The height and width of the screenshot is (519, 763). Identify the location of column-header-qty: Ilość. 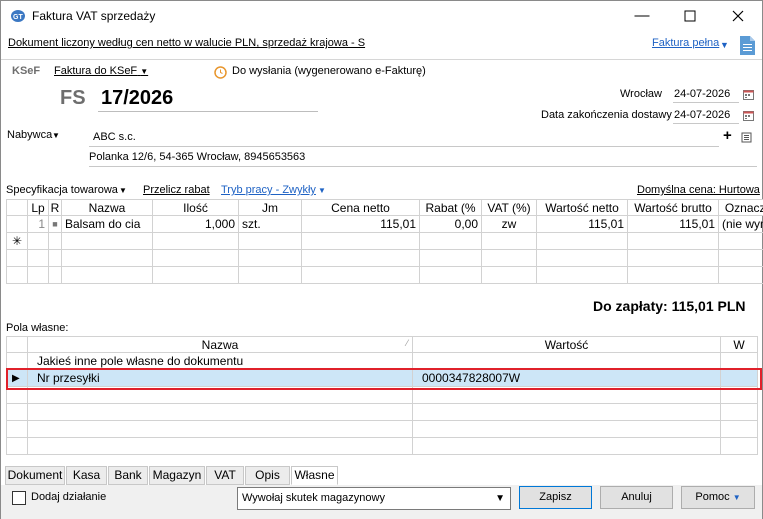
(195, 207).